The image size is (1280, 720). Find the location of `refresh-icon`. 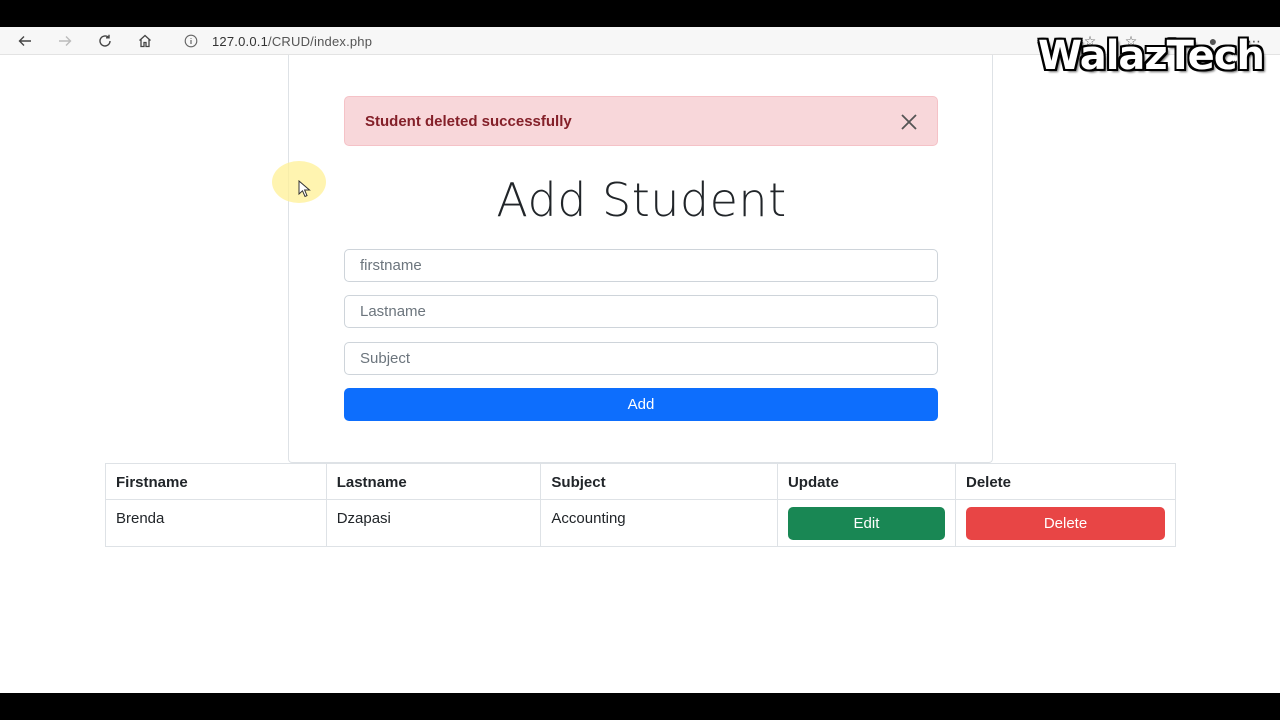

refresh-icon is located at coordinates (105, 40).